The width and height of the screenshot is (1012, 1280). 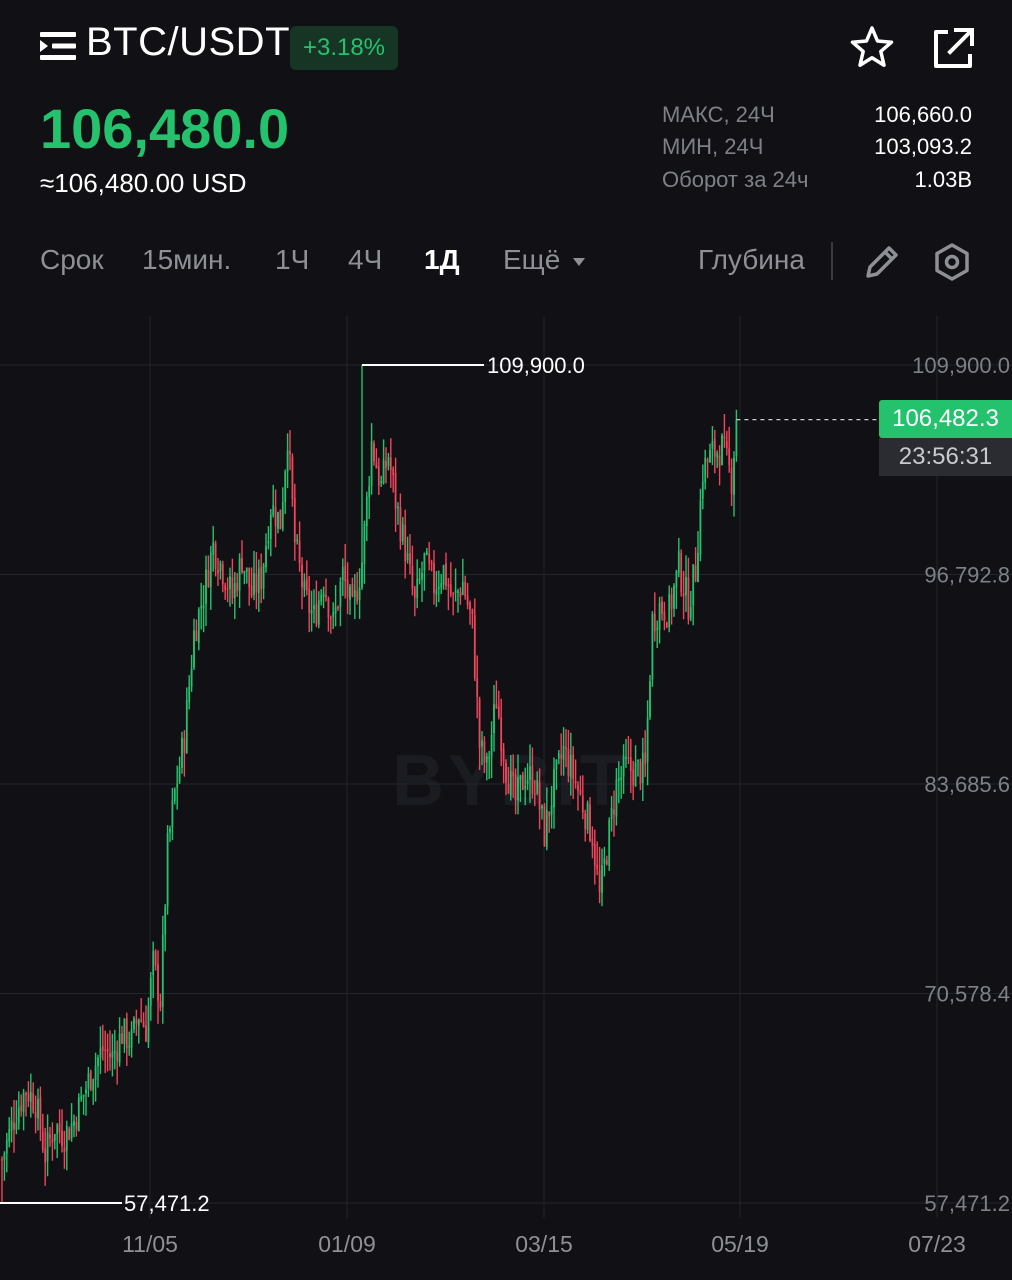 What do you see at coordinates (58, 46) in the screenshot?
I see `list-icon` at bounding box center [58, 46].